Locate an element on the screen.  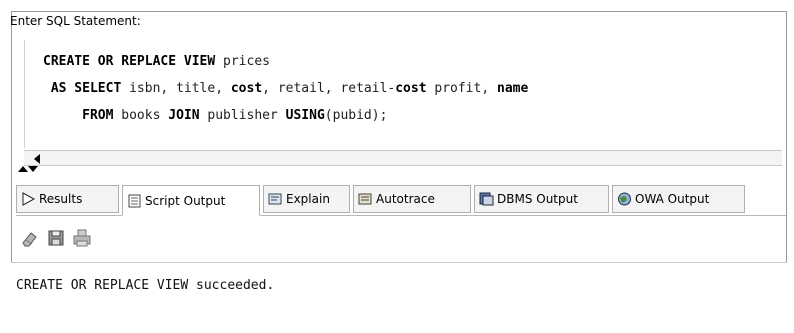
save-icon is located at coordinates (56, 238).